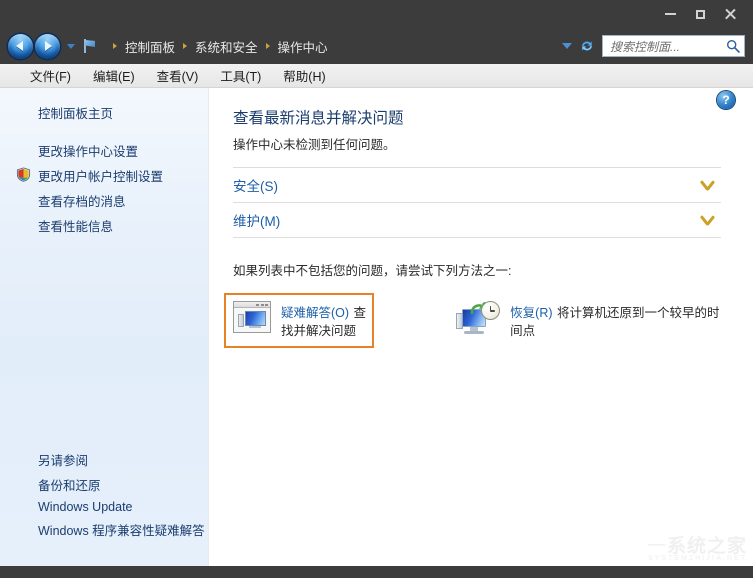 The height and width of the screenshot is (578, 753). Describe the element at coordinates (85, 507) in the screenshot. I see `sidebar-item-label: Windows Update` at that location.